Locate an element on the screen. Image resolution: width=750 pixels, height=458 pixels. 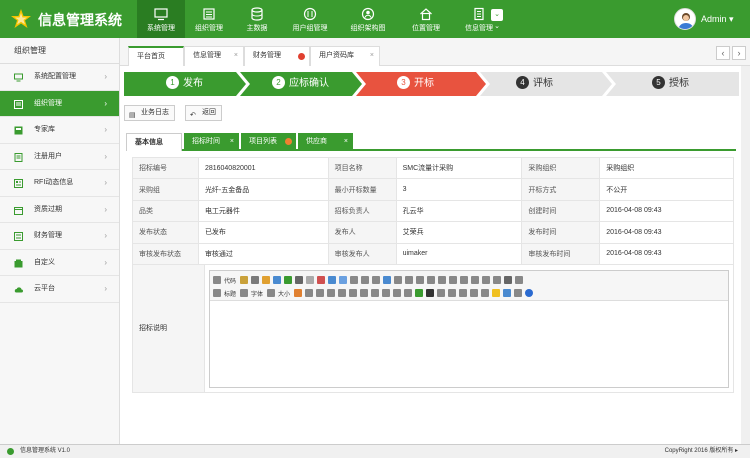
tab-supplier: 供应商 × is located at coordinates (325, 142).